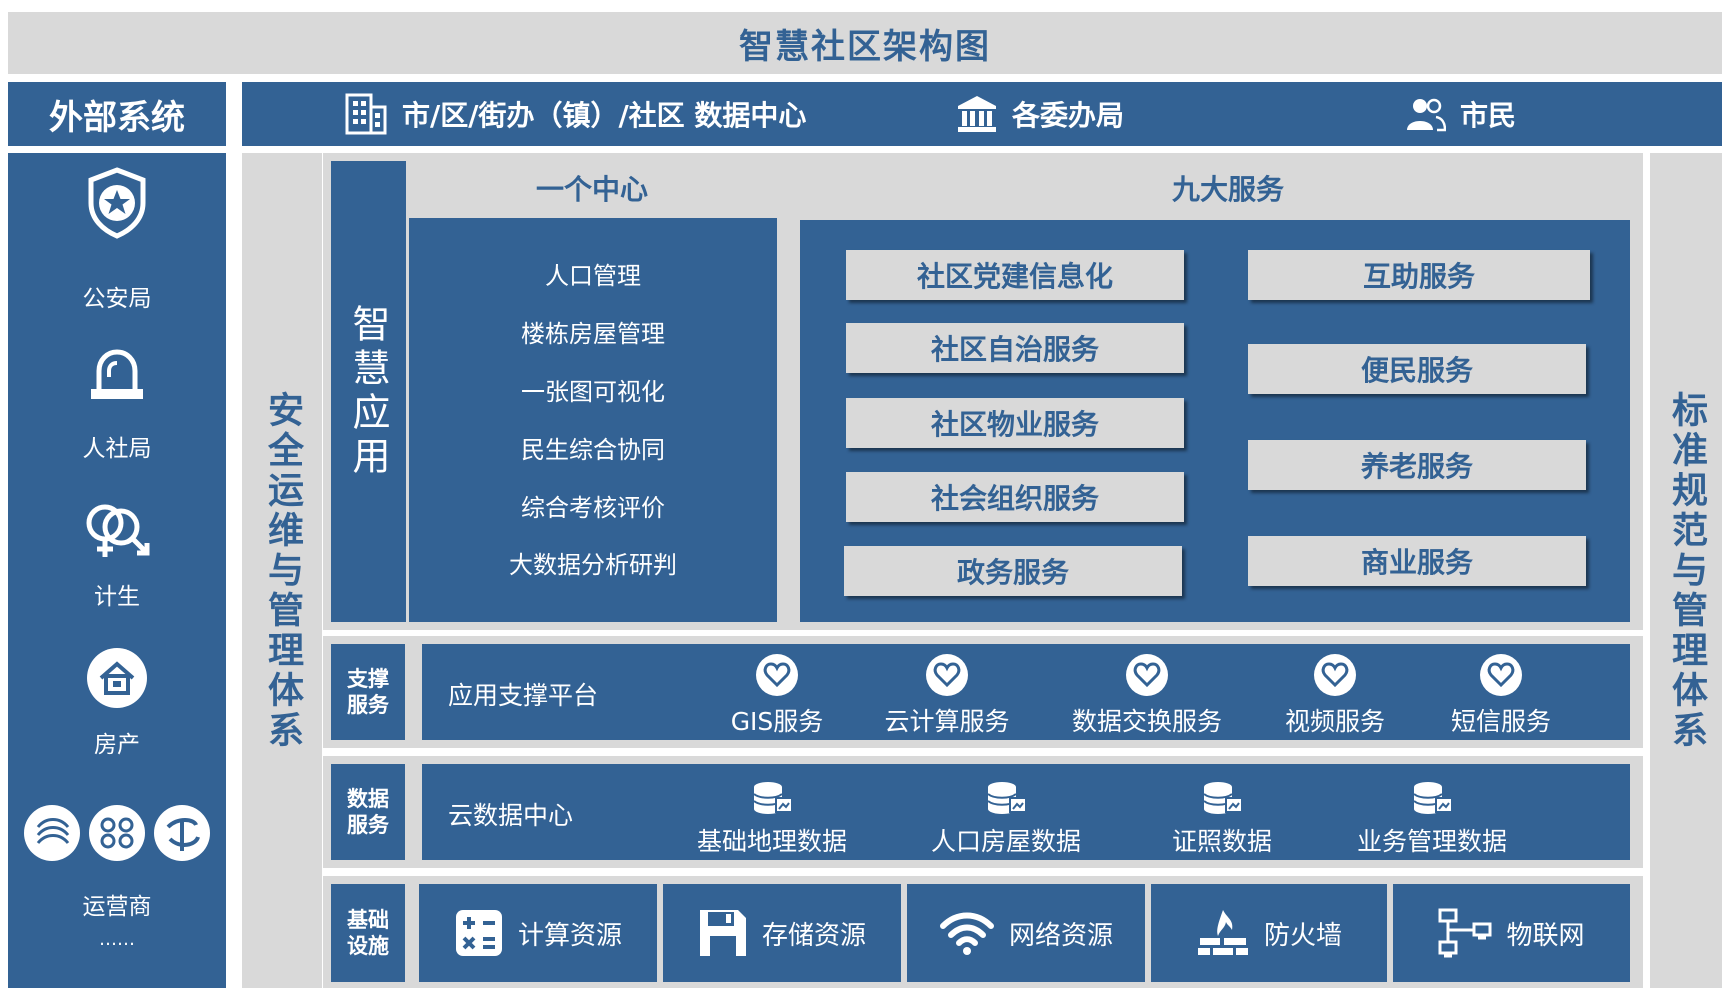 Image resolution: width=1722 pixels, height=988 pixels. I want to click on data-item-population-housing: 人口房屋数据, so click(1006, 812).